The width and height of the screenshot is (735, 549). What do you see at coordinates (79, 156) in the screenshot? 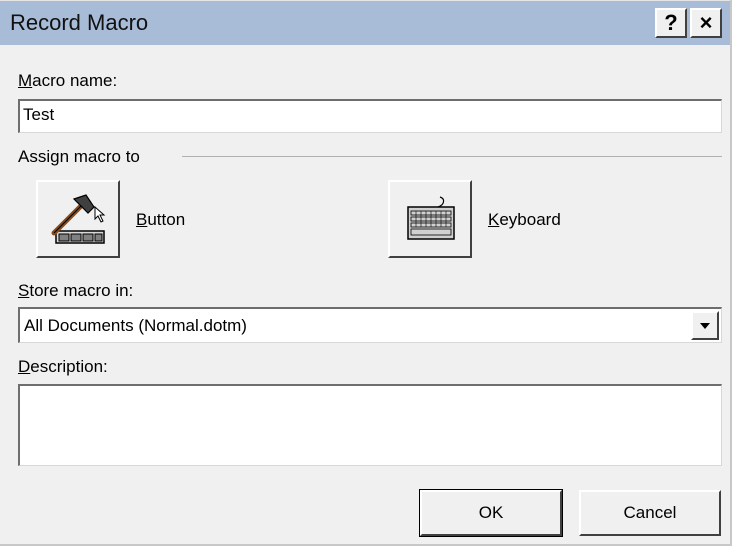
I see `assign-macro-group-label: Assign macro to` at bounding box center [79, 156].